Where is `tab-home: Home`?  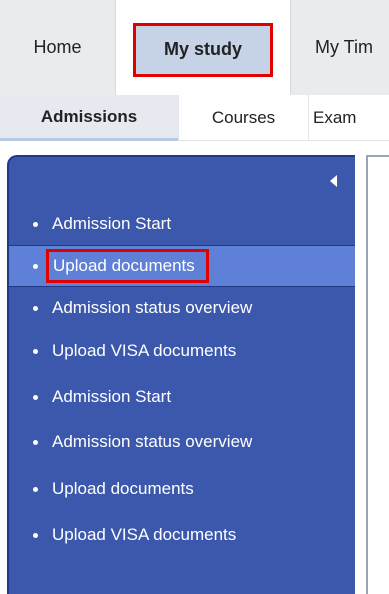
tab-home: Home is located at coordinates (57, 47).